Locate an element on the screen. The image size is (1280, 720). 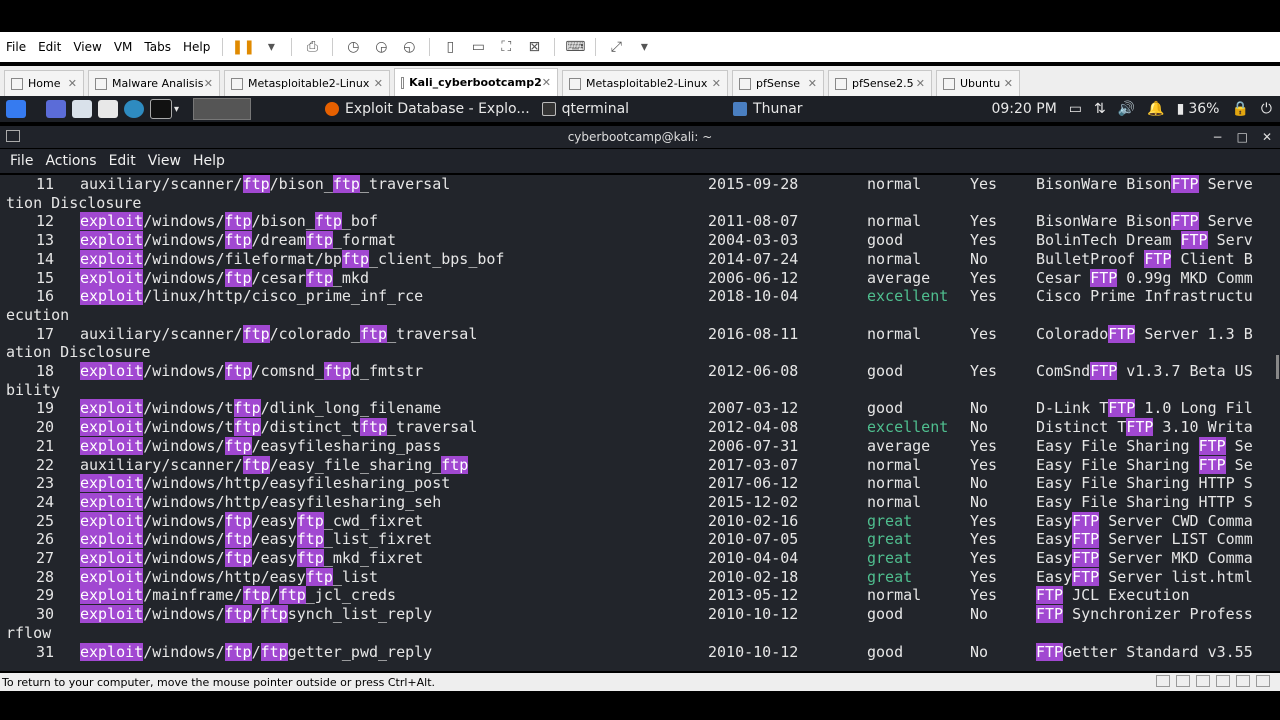
check-support: Yes is located at coordinates (984, 277).